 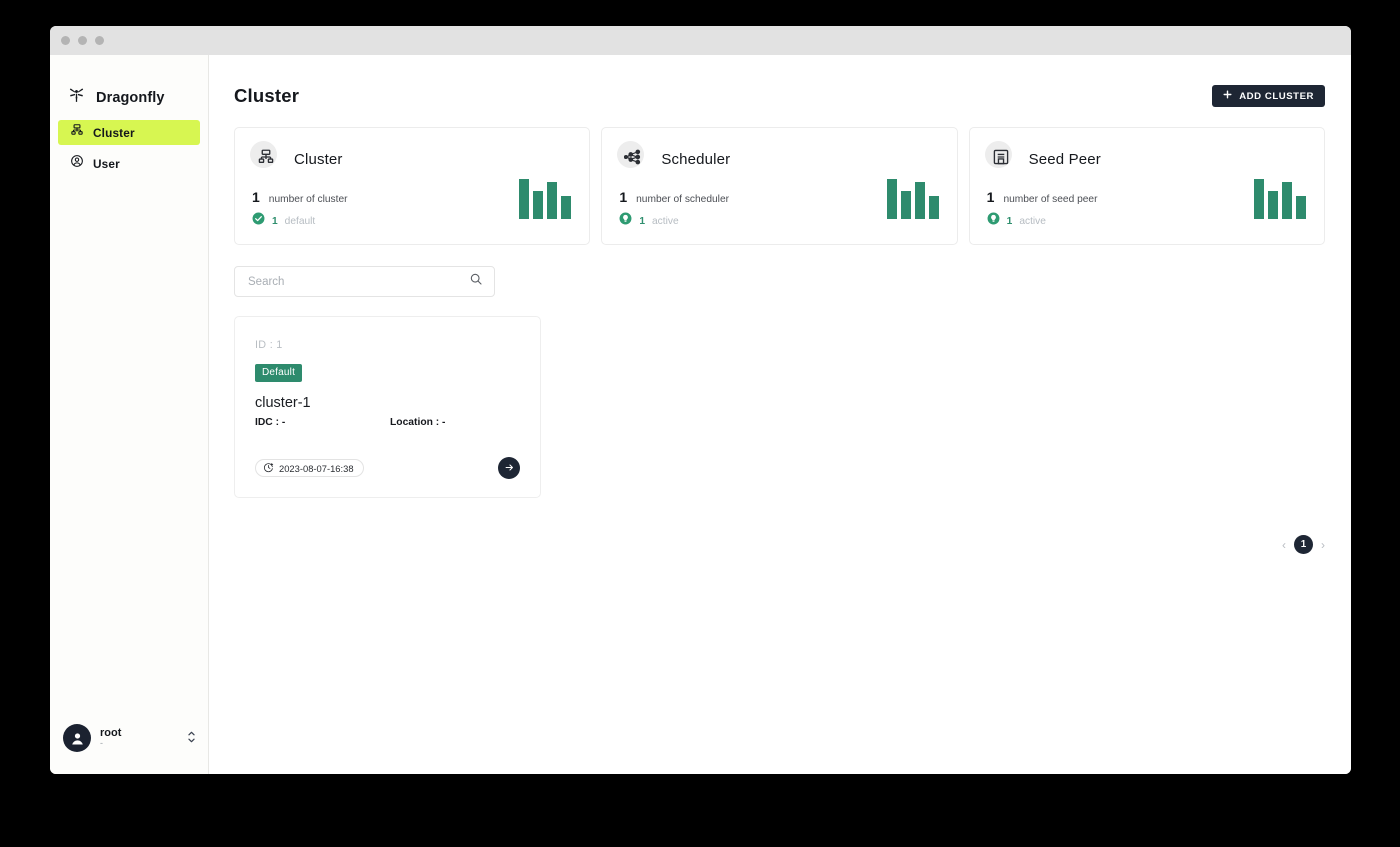 I want to click on sidebar: Dragonfly Cluster User root -, so click(x=129, y=414).